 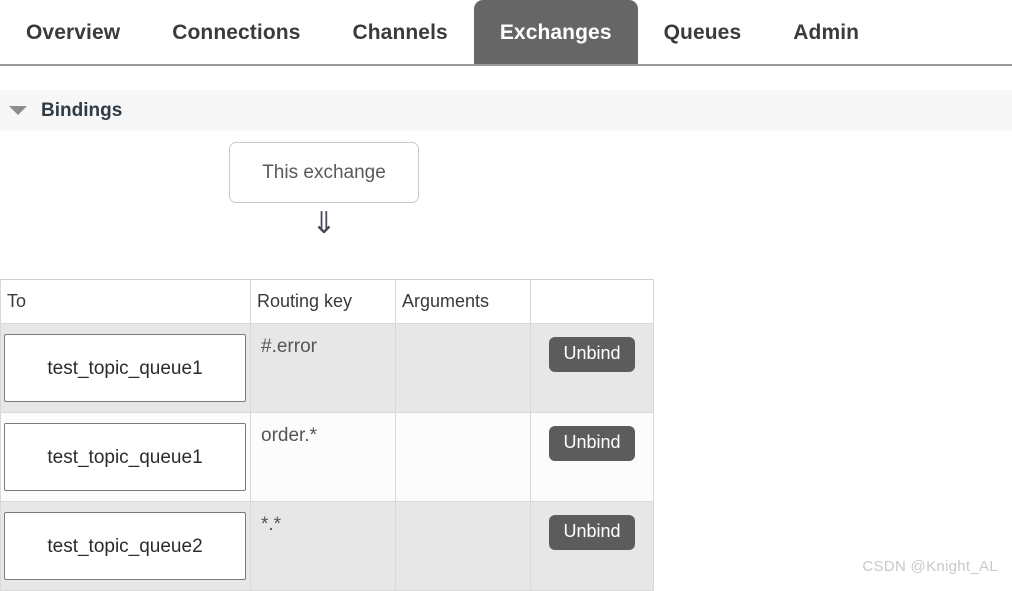 I want to click on this-exchange-node: This exchange, so click(x=324, y=172).